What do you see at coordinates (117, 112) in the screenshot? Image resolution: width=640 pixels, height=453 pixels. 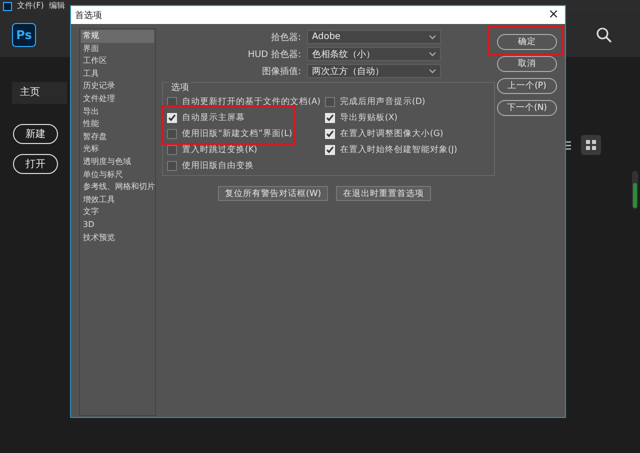 I see `category-item: 导出` at bounding box center [117, 112].